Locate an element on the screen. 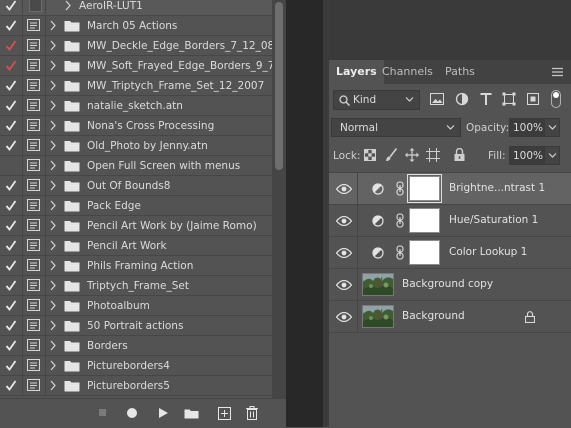  action-set-row: Pack Edge is located at coordinates (136, 206).